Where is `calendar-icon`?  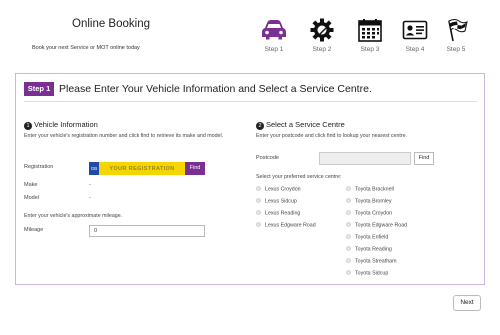
calendar-icon is located at coordinates (370, 30).